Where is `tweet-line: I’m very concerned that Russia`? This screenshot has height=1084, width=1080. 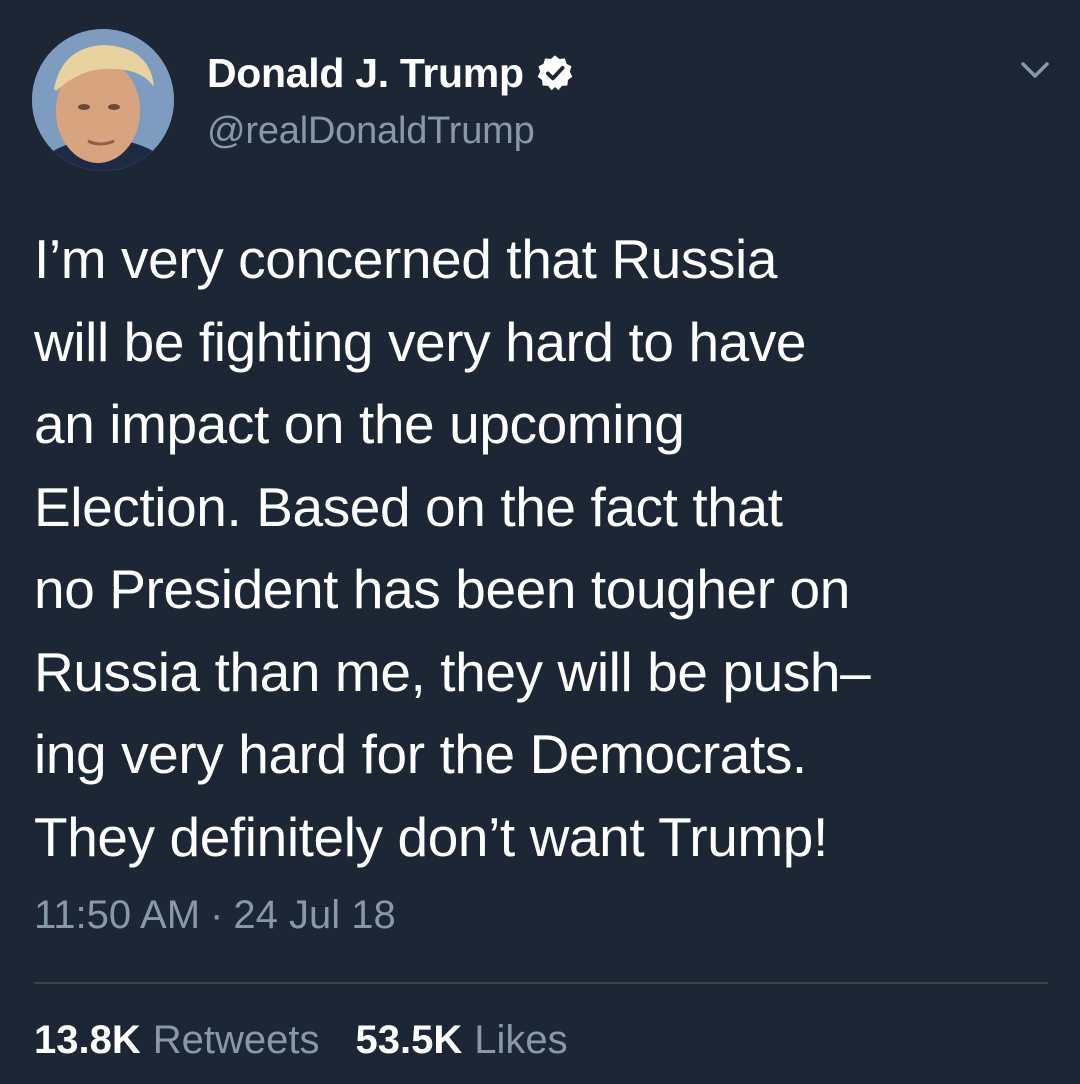
tweet-line: I’m very concerned that Russia is located at coordinates (406, 259).